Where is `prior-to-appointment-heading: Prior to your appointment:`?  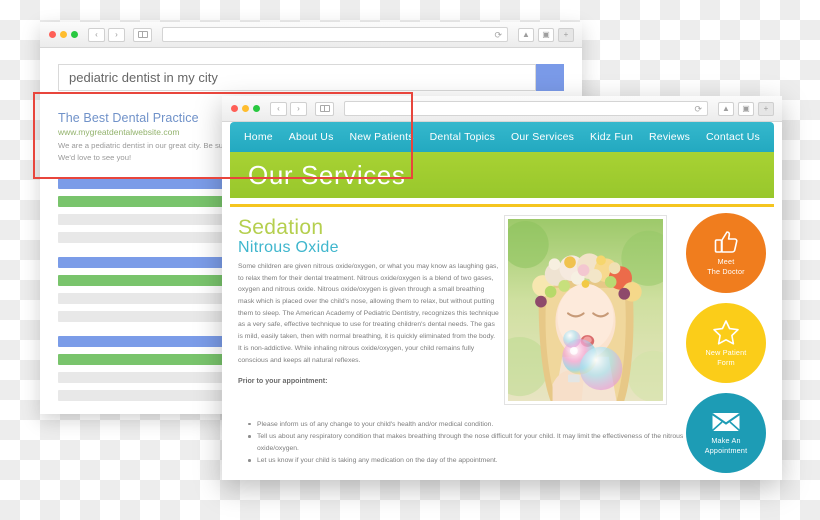 prior-to-appointment-heading: Prior to your appointment: is located at coordinates (283, 381).